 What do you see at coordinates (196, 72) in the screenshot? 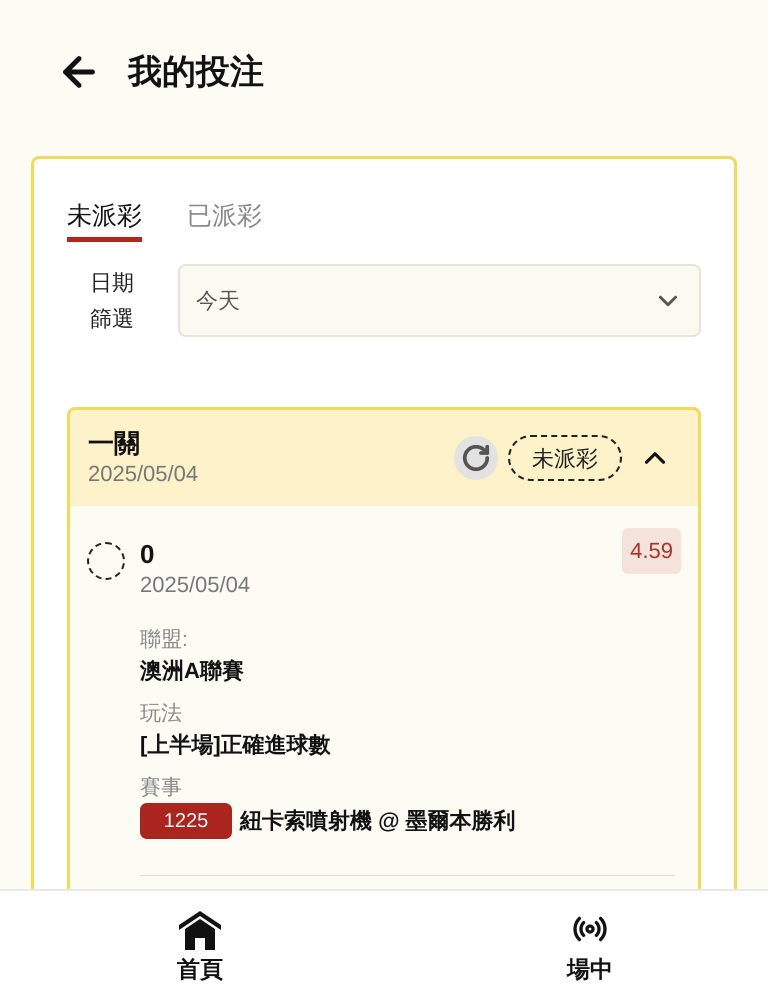
I see `page-title: 我的投注` at bounding box center [196, 72].